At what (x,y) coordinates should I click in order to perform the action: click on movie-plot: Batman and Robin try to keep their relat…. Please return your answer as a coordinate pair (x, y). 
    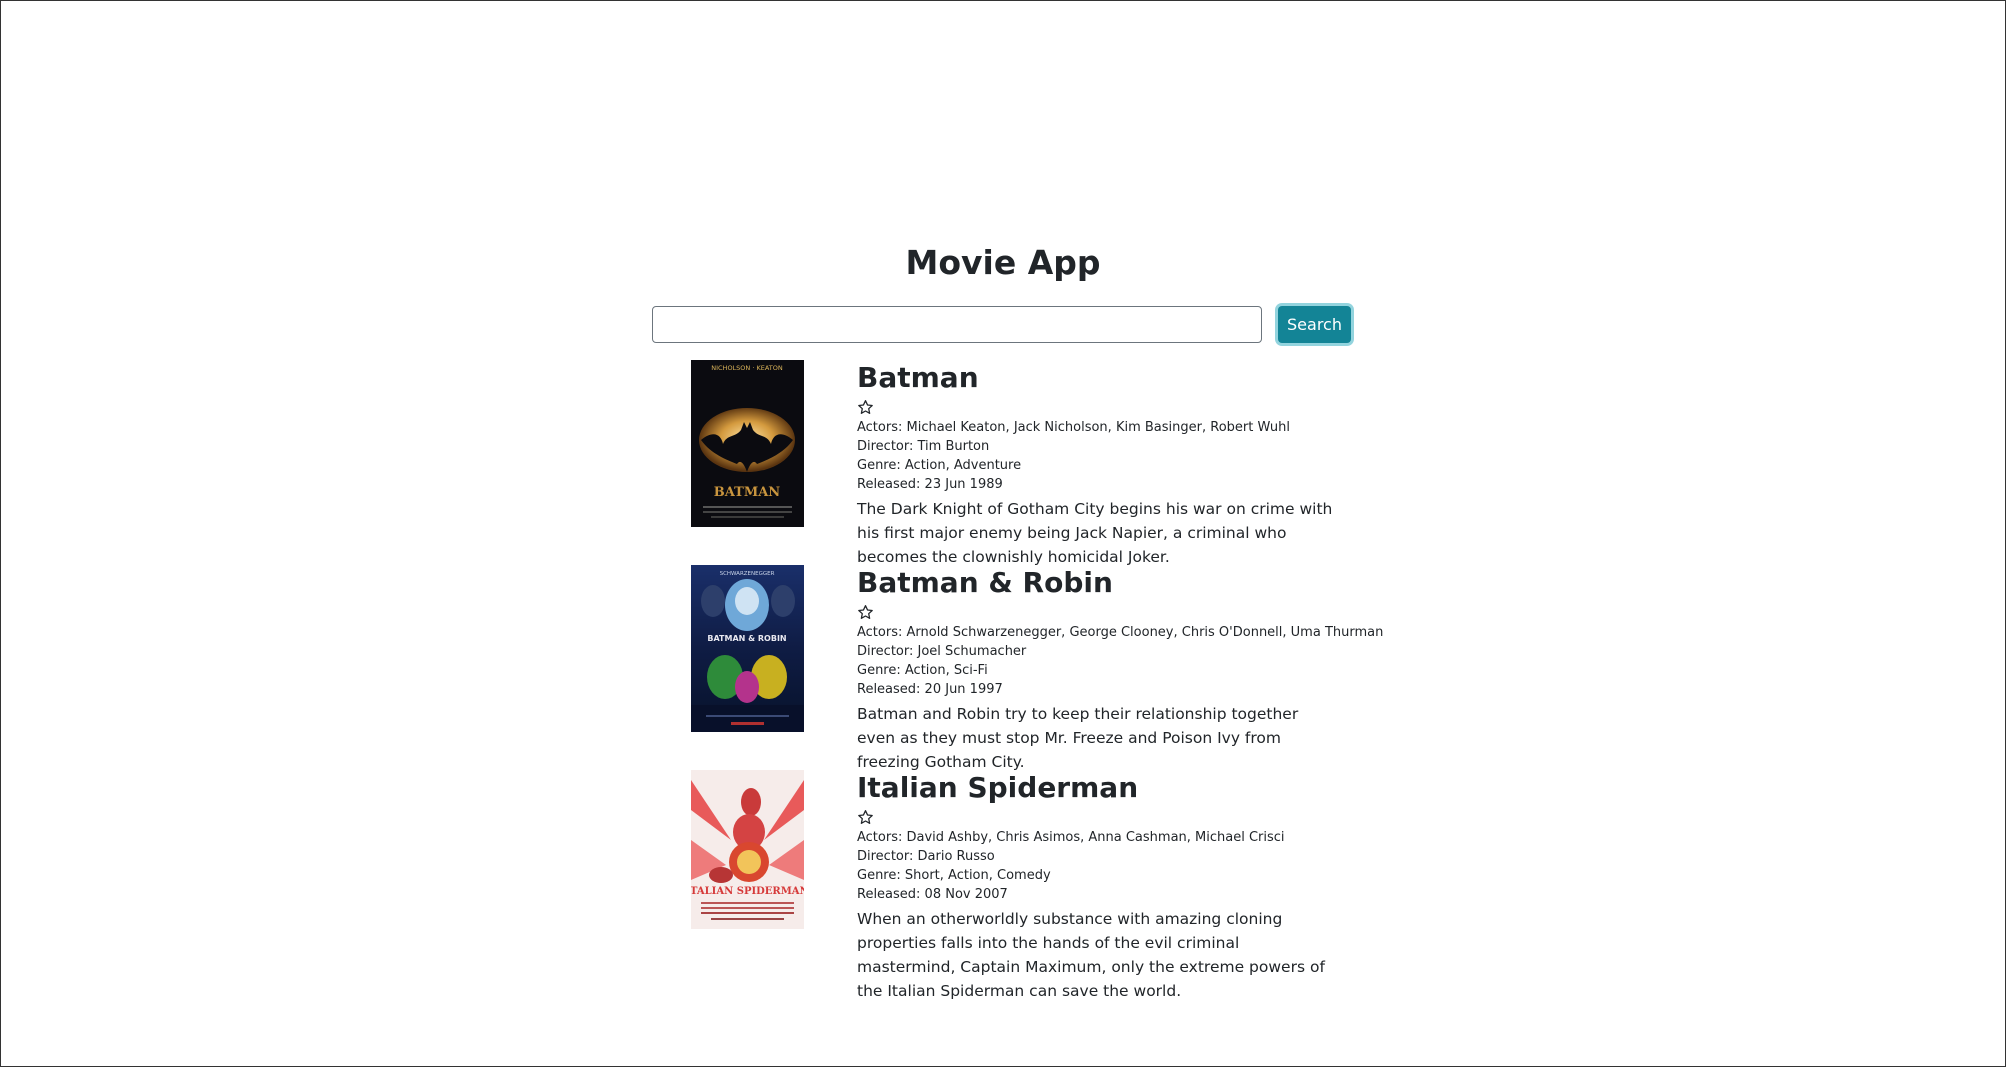
    Looking at the image, I should click on (1078, 738).